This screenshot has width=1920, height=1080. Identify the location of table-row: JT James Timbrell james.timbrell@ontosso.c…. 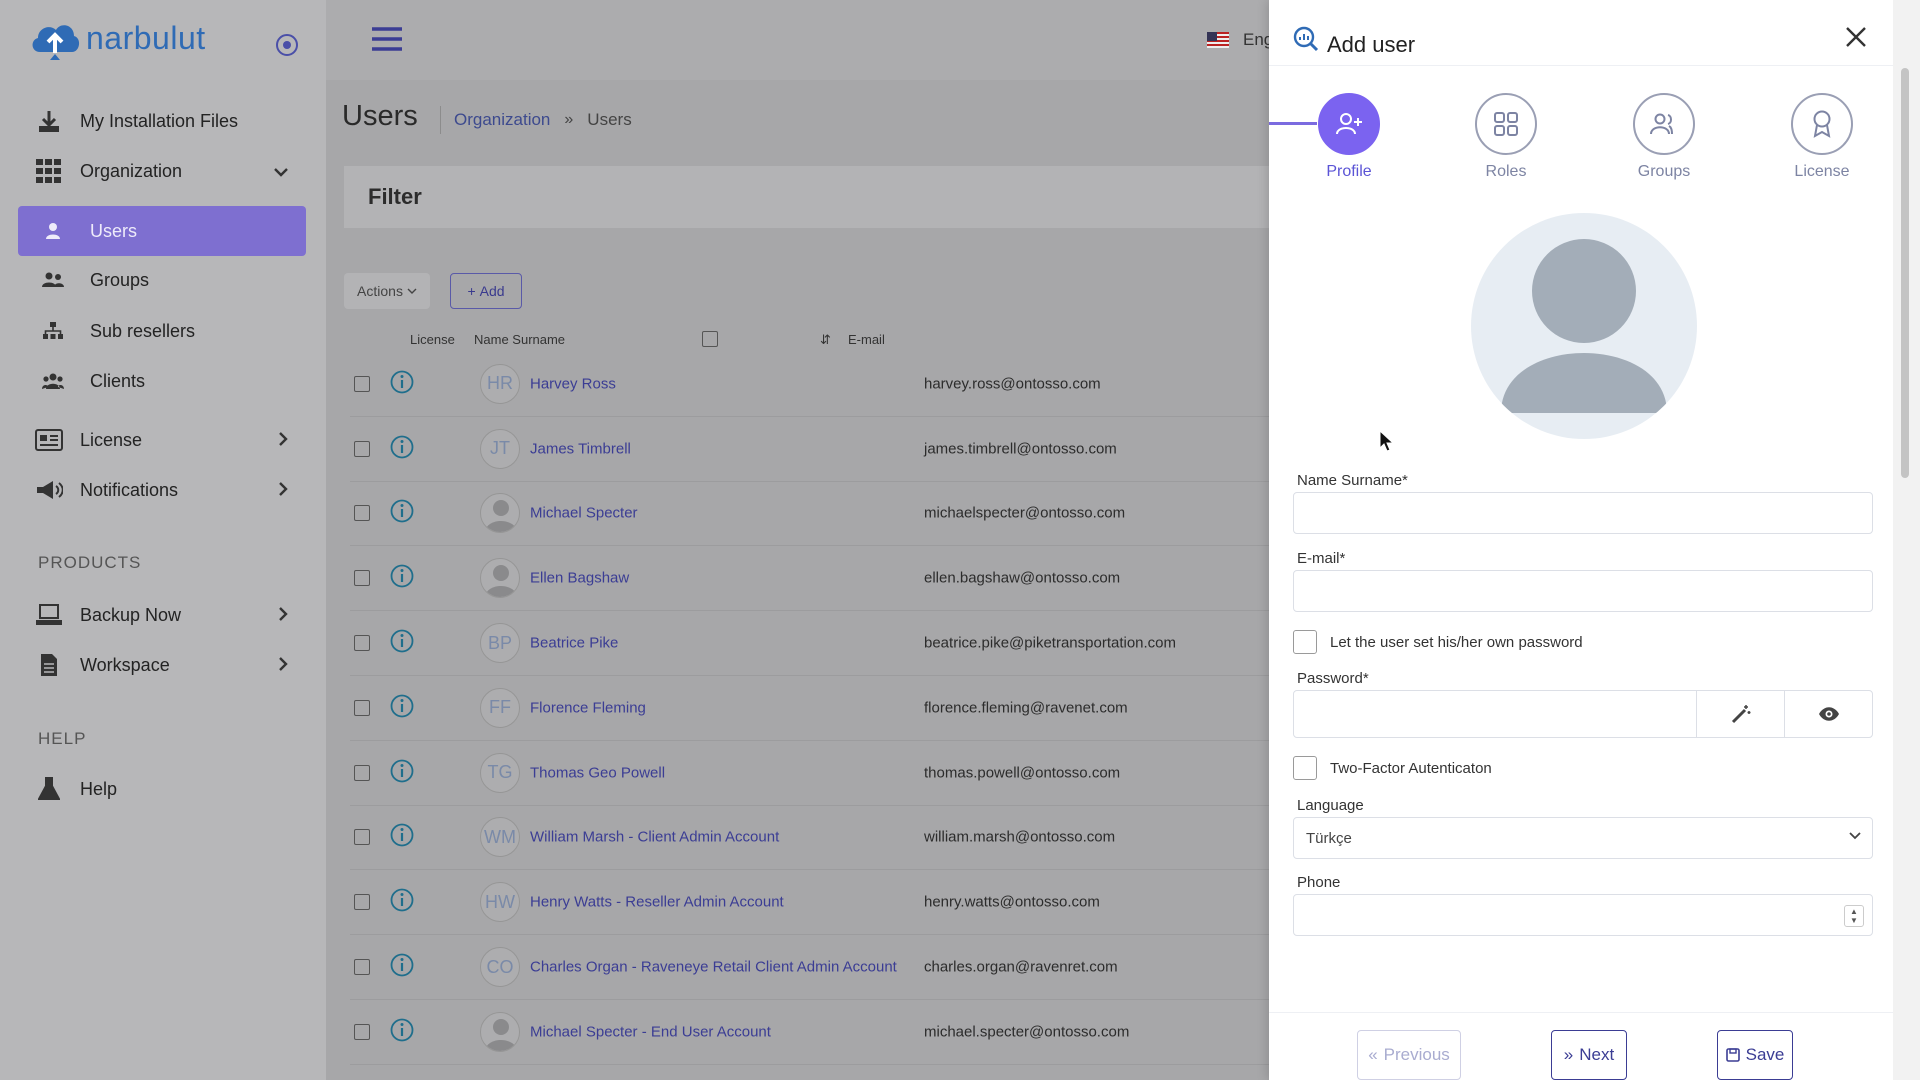
(875, 449).